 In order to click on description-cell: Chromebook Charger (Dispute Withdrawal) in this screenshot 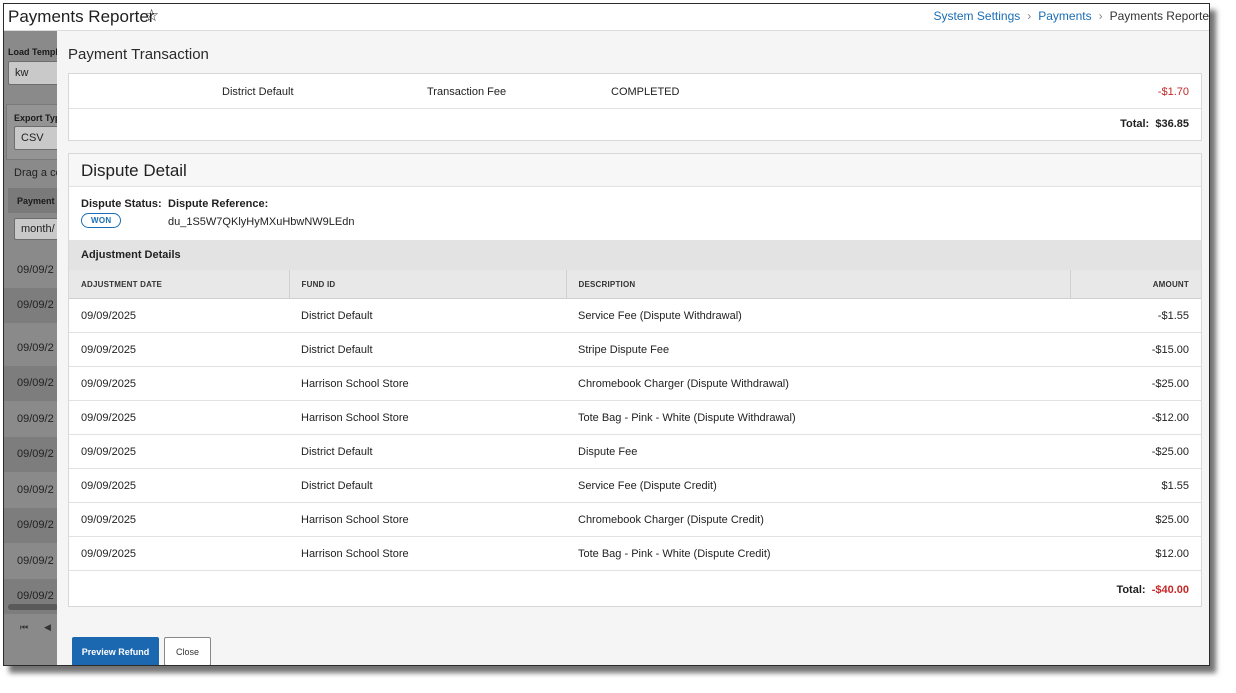, I will do `click(818, 383)`.